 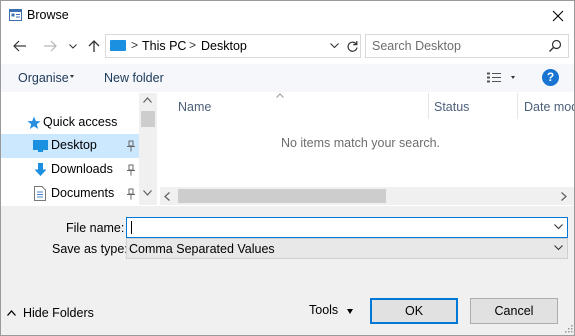 What do you see at coordinates (457, 46) in the screenshot?
I see `search-input` at bounding box center [457, 46].